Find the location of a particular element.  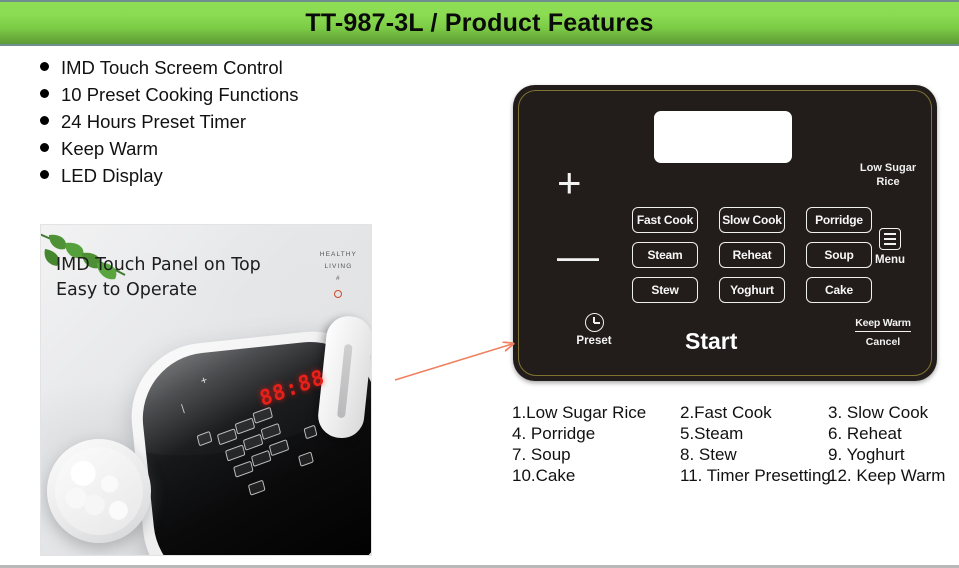

list-item: LED Display is located at coordinates (210, 178).